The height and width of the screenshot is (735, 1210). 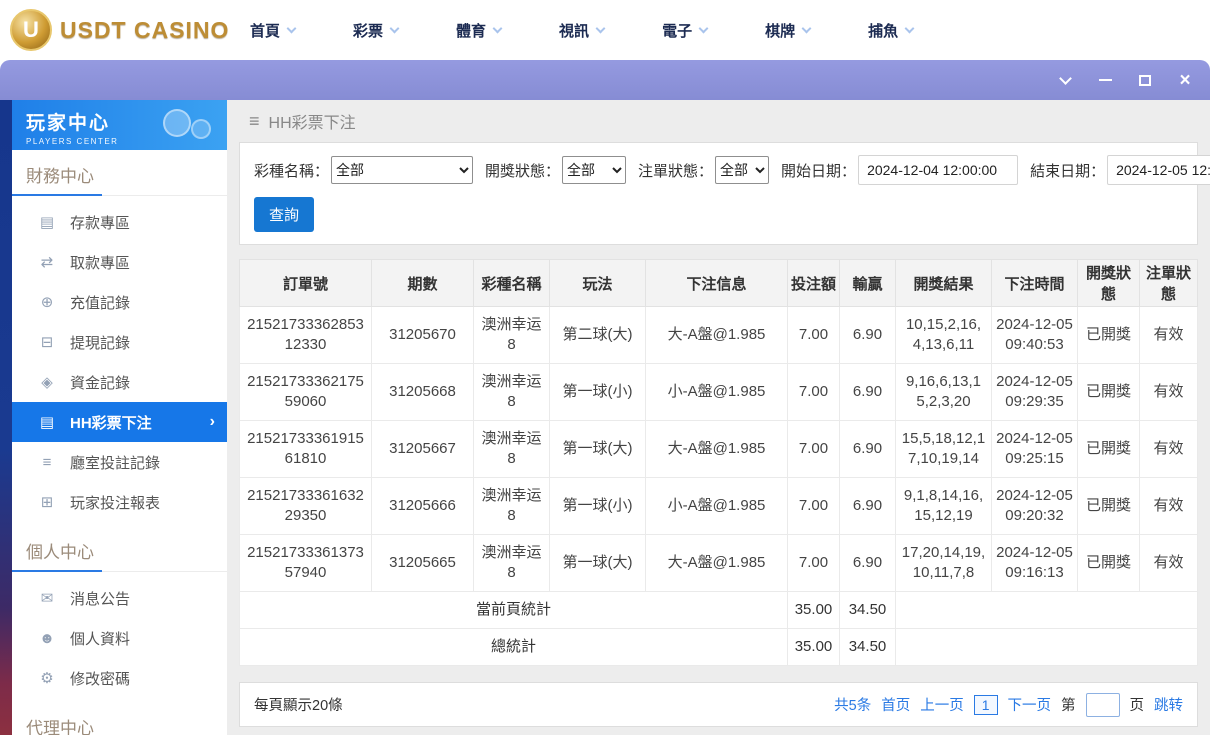 I want to click on top-navigation: U USDT CASINO 首頁 彩票 體育 視訊 電子 棋牌 捕魚, so click(x=605, y=30).